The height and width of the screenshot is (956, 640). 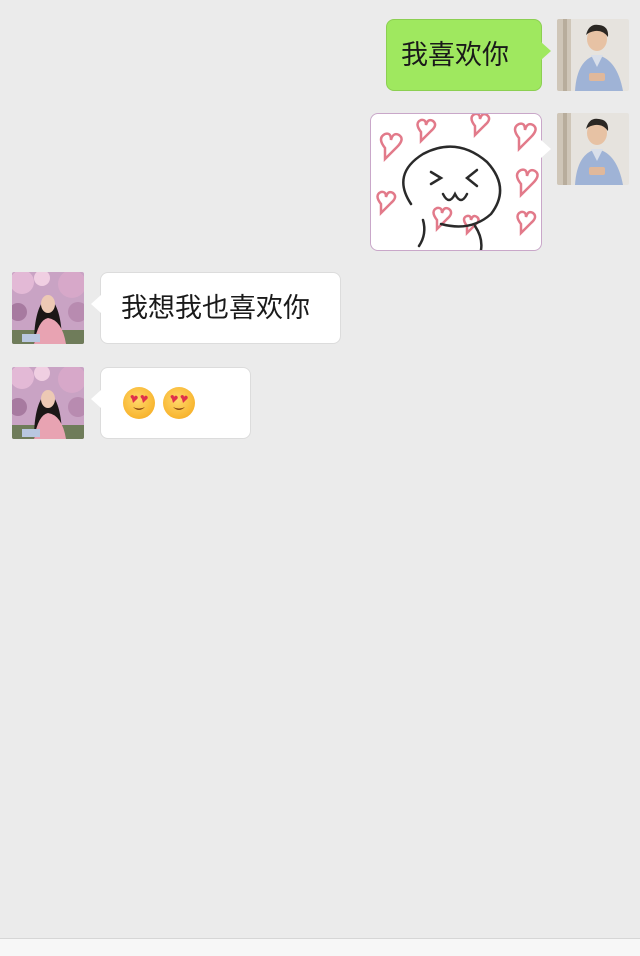 I want to click on sent-message-bubble: 我喜欢你, so click(x=468, y=55).